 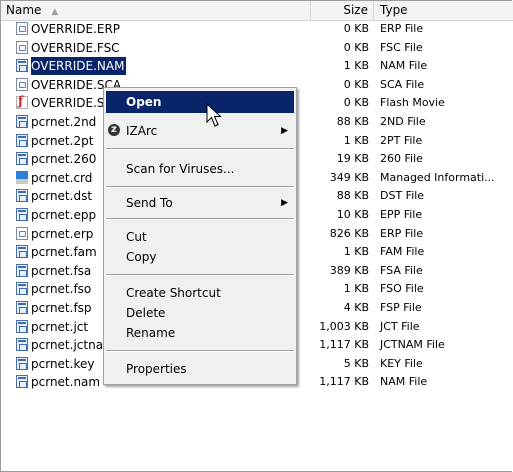 What do you see at coordinates (401, 363) in the screenshot?
I see `file-type: KEY File` at bounding box center [401, 363].